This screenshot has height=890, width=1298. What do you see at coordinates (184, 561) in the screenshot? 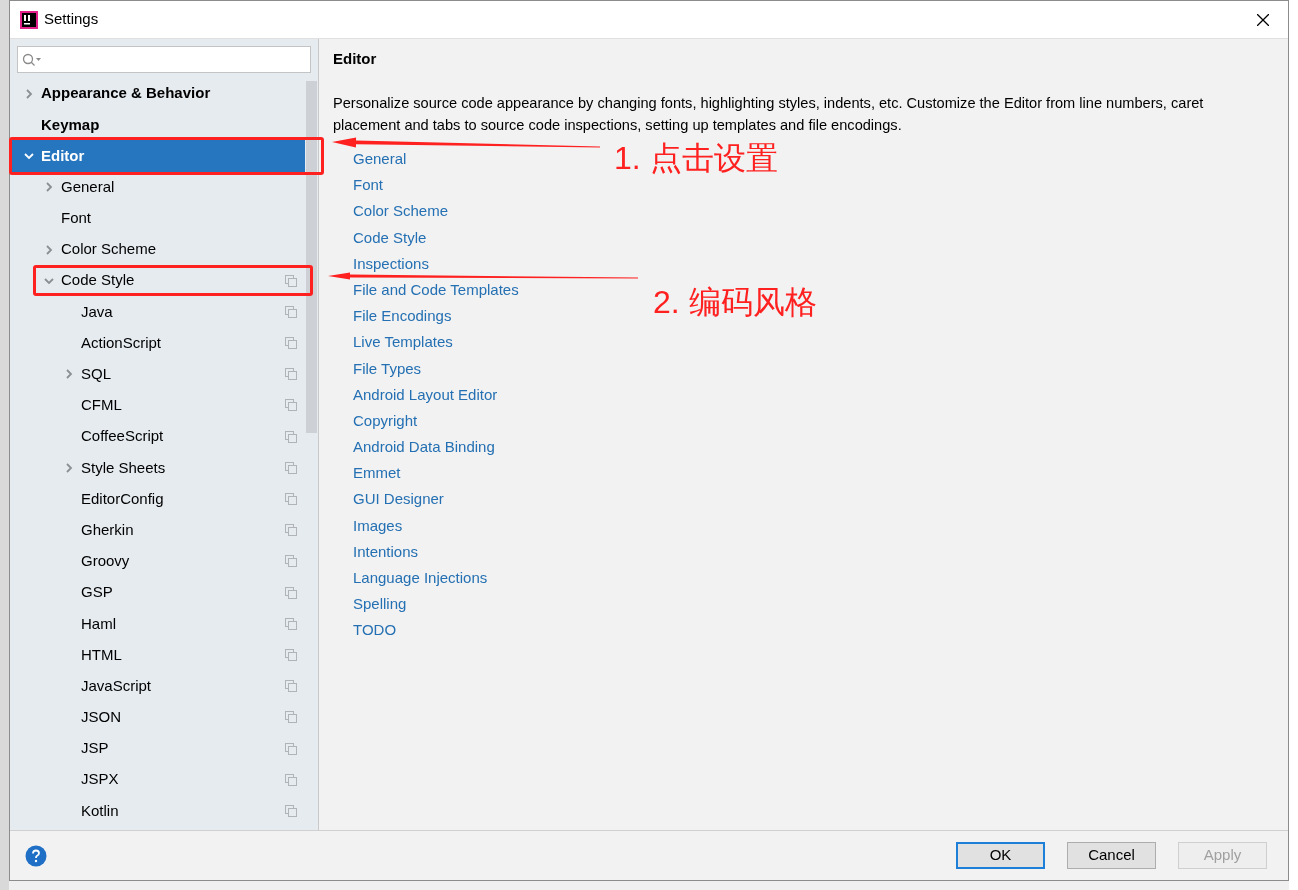
I see `tree-item: Groovy` at bounding box center [184, 561].